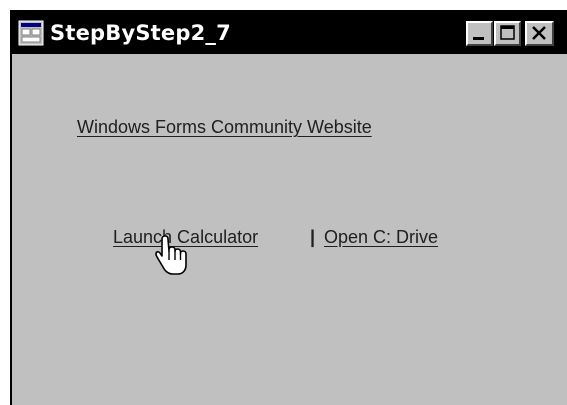 The width and height of the screenshot is (567, 405). Describe the element at coordinates (381, 237) in the screenshot. I see `open-c-drive-link: Open C: Drive` at that location.